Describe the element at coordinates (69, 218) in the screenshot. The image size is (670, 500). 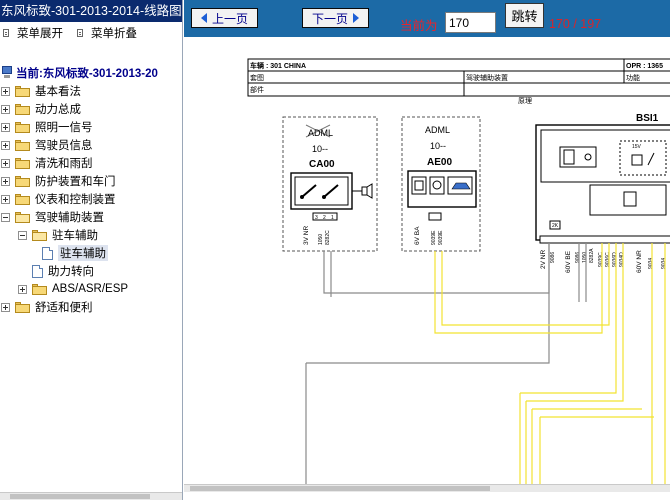
I see `tree-item-label: 驾驶辅助装置` at that location.